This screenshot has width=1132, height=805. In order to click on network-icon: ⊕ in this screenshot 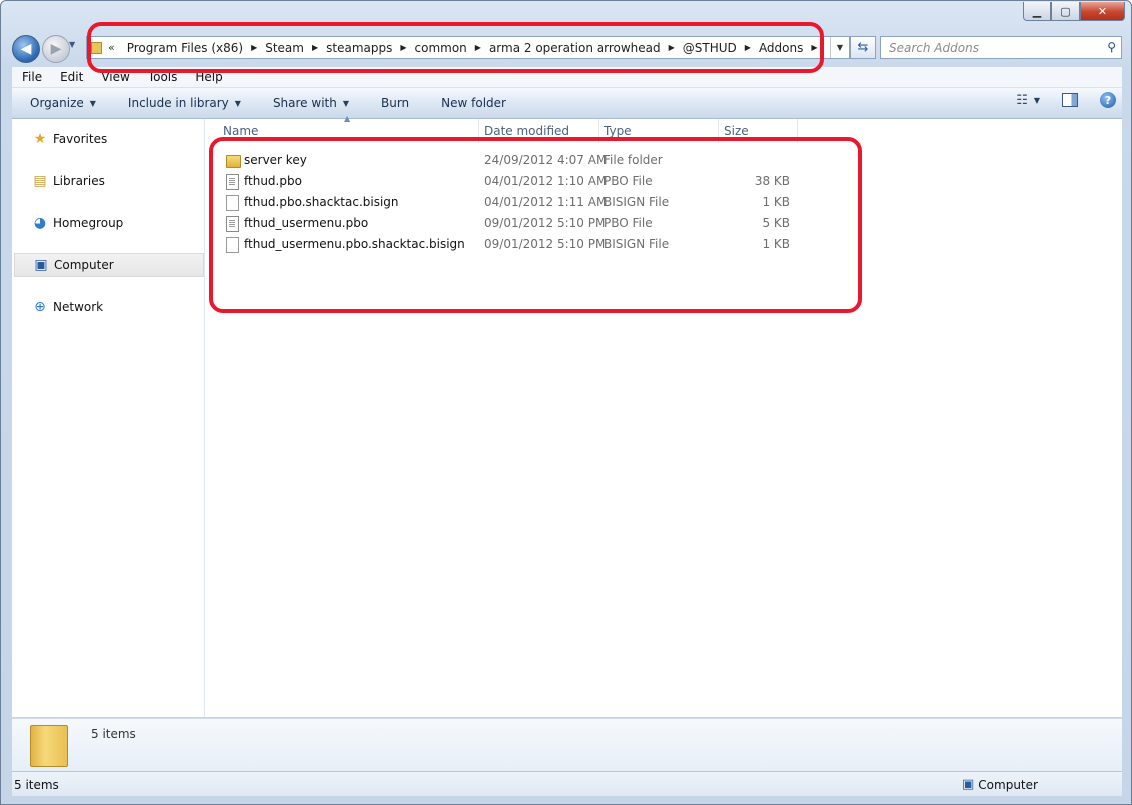, I will do `click(40, 307)`.